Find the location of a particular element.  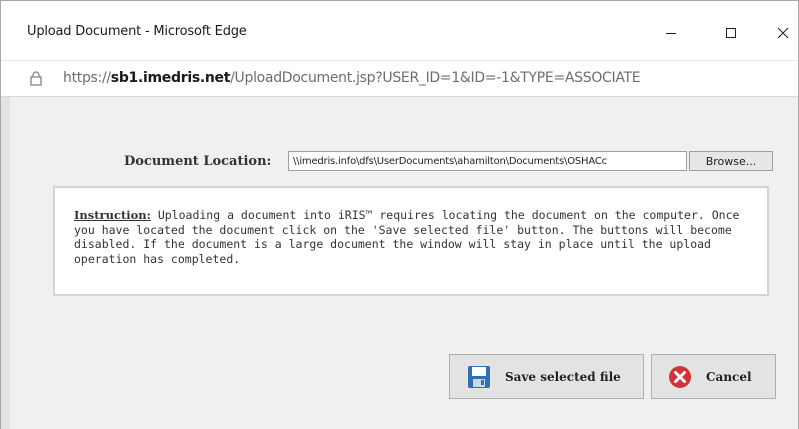

cancel-button-label: Cancel is located at coordinates (729, 376).